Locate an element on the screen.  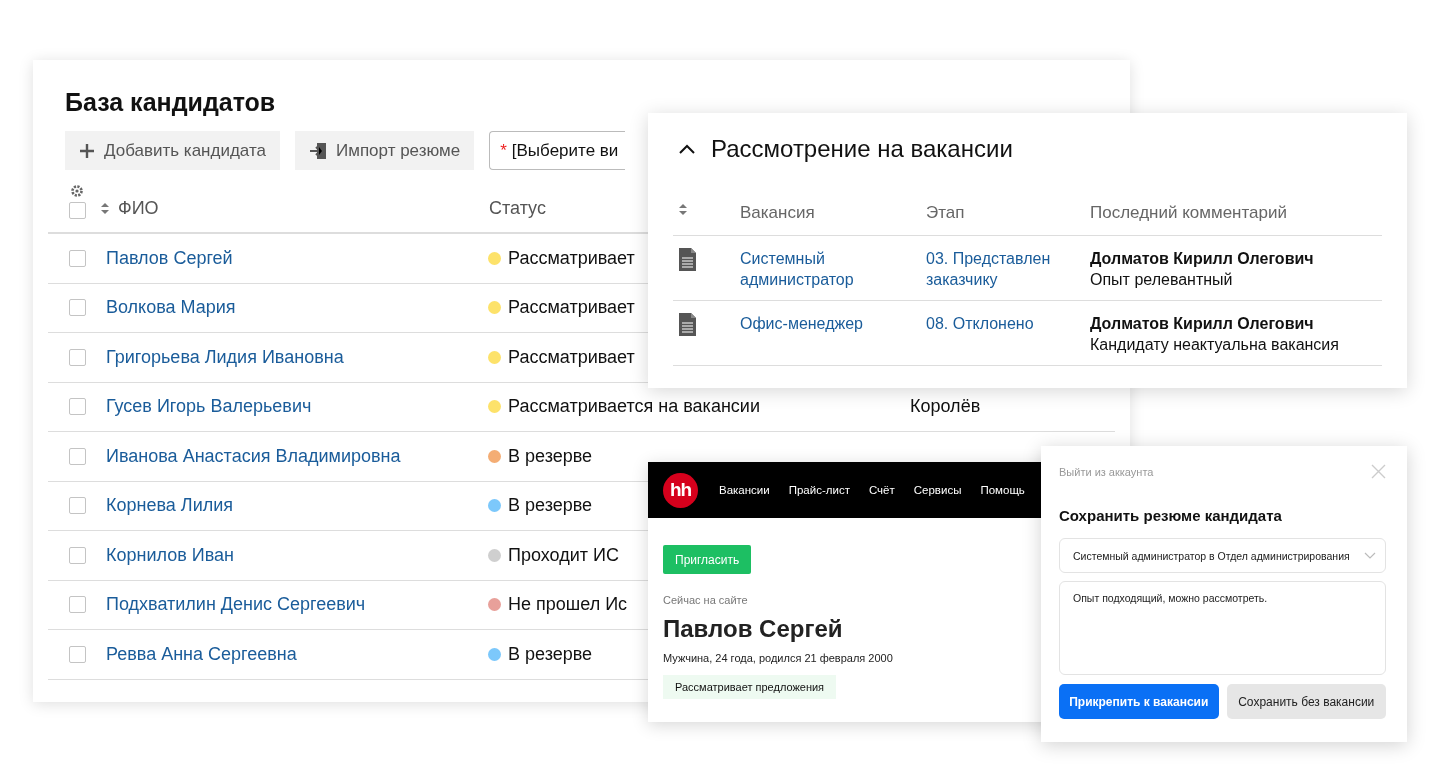
nav-link: Помощь is located at coordinates (1002, 490).